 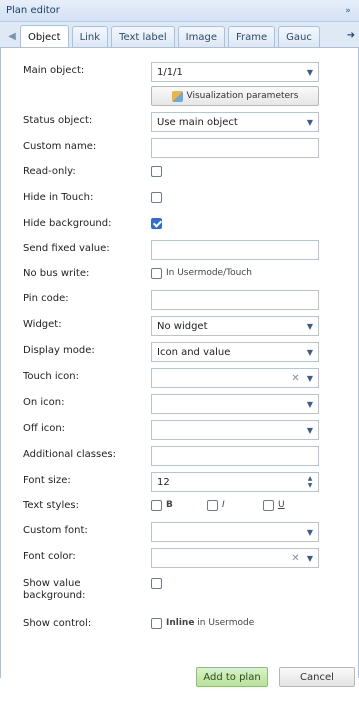 What do you see at coordinates (194, 352) in the screenshot?
I see `display-mode-value: Icon and value` at bounding box center [194, 352].